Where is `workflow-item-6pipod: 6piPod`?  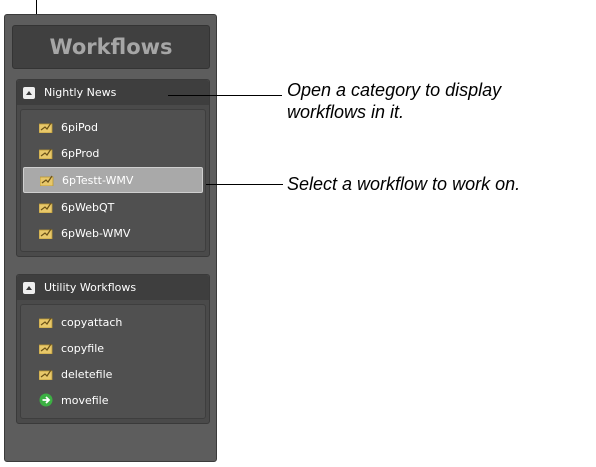 workflow-item-6pipod: 6piPod is located at coordinates (113, 127).